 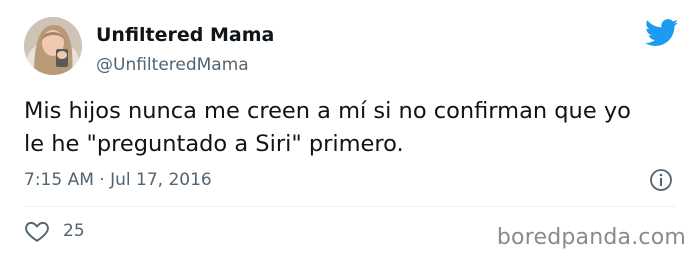 I want to click on tweet-timestamp: 7:15 AM · Jul 17, 2016, so click(x=118, y=180).